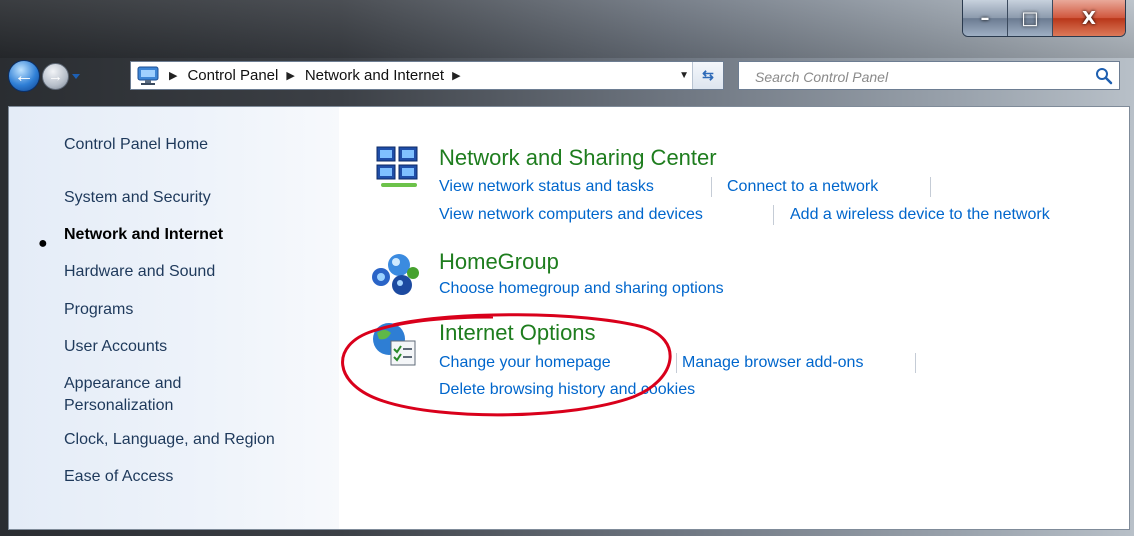 The image size is (1134, 536). Describe the element at coordinates (232, 75) in the screenshot. I see `breadcrumb-control-panel: Control Panel` at that location.